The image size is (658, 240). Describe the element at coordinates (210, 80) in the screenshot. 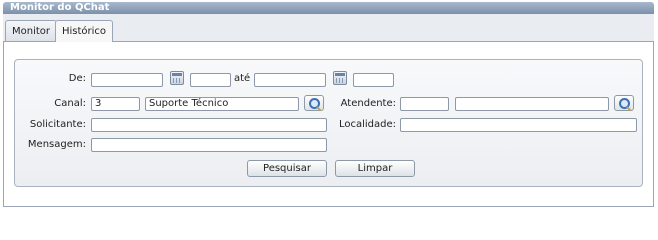

I see `time-from-field` at that location.